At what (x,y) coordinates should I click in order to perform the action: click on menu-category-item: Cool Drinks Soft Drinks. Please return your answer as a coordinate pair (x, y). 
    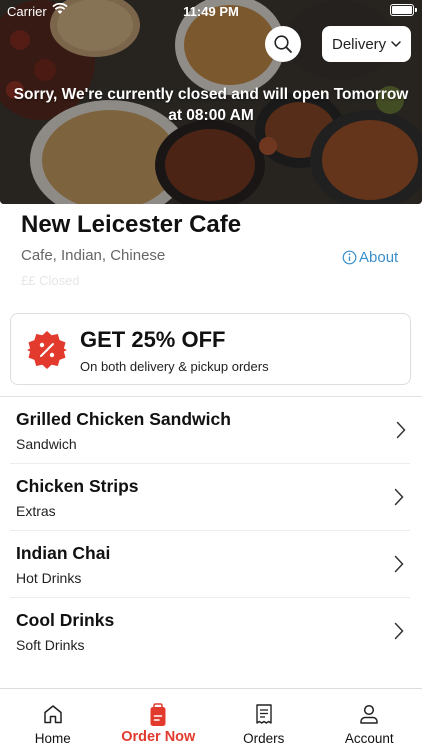
    Looking at the image, I should click on (210, 630).